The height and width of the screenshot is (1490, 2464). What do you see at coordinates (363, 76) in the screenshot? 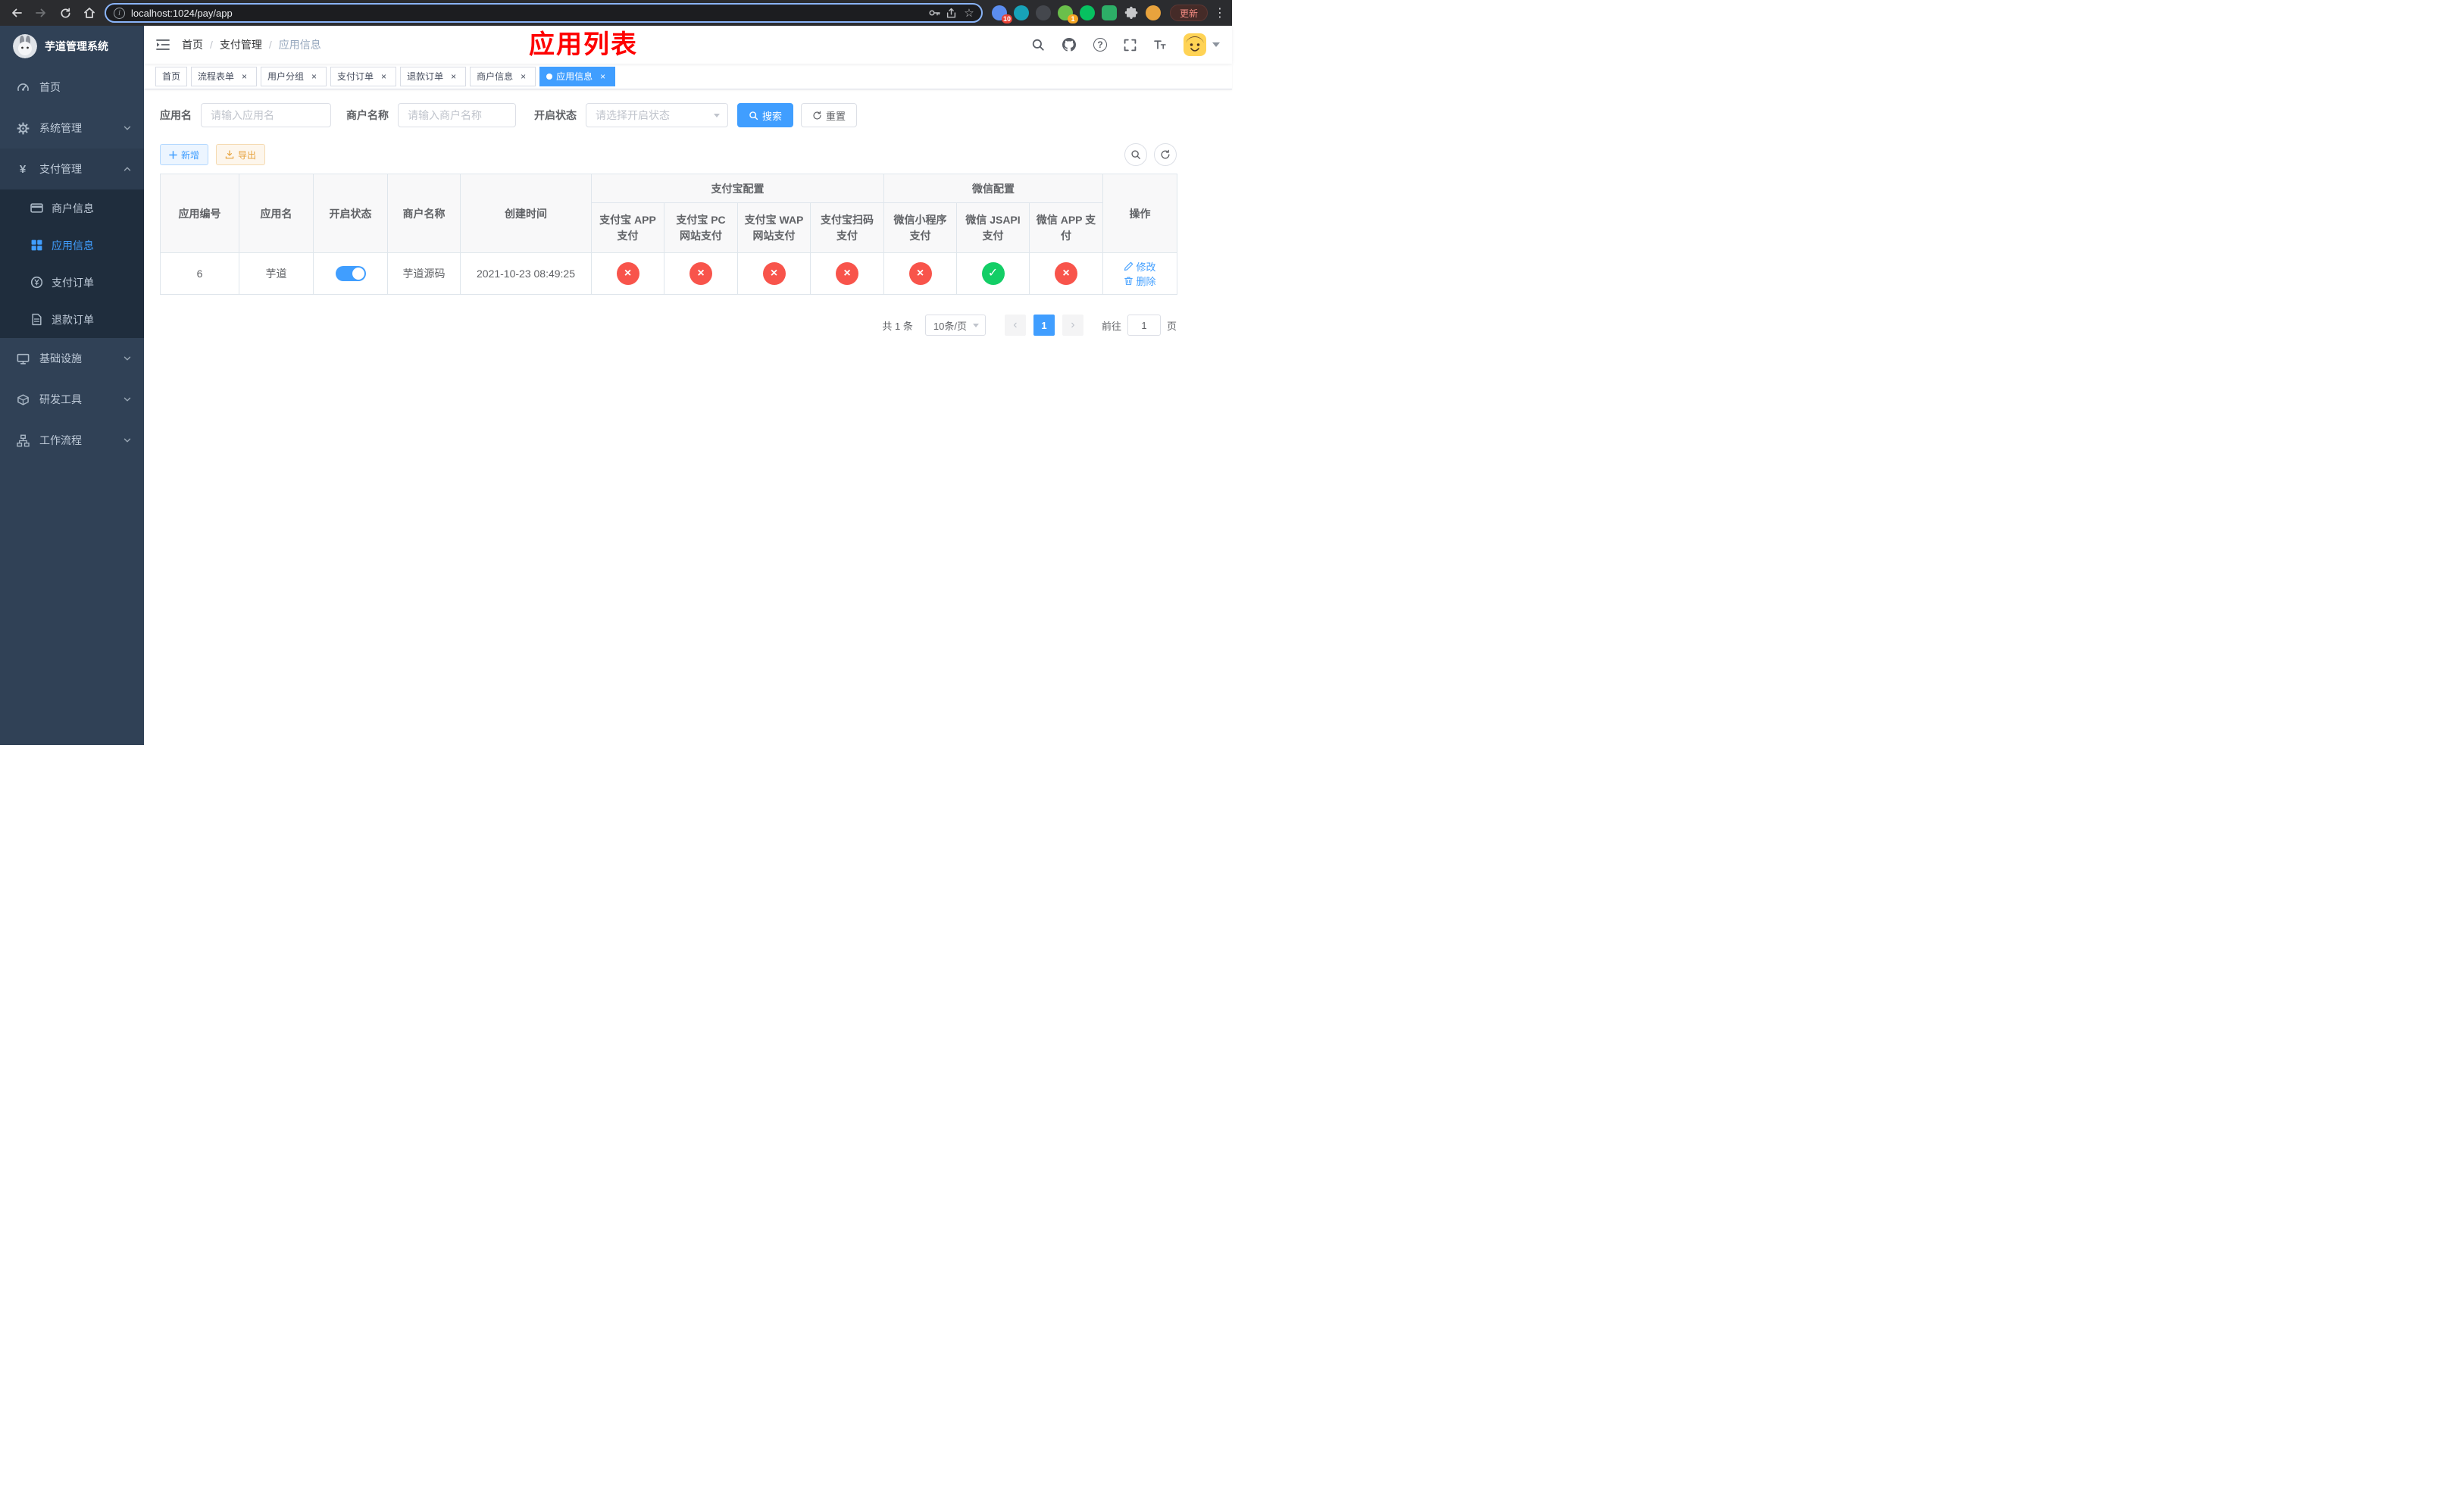
I see `tab-pay-order: 支付订单 ×` at bounding box center [363, 76].